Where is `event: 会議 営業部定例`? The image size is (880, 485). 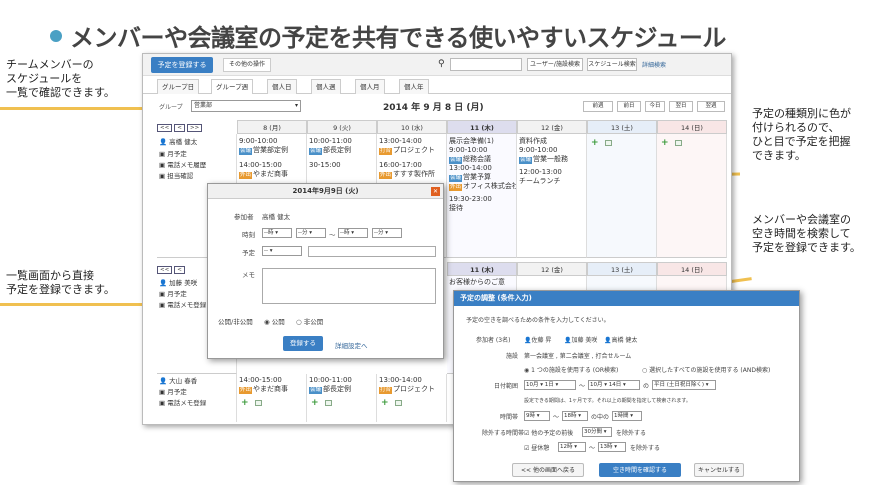 event: 会議 営業部定例 is located at coordinates (271, 150).